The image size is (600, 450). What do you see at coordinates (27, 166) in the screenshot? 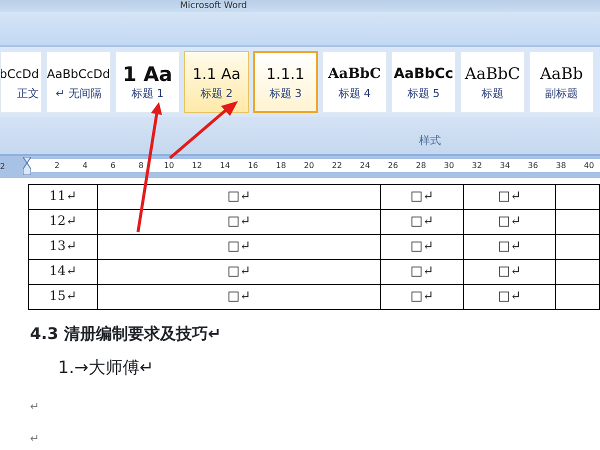
I see `indent-marker-icon` at bounding box center [27, 166].